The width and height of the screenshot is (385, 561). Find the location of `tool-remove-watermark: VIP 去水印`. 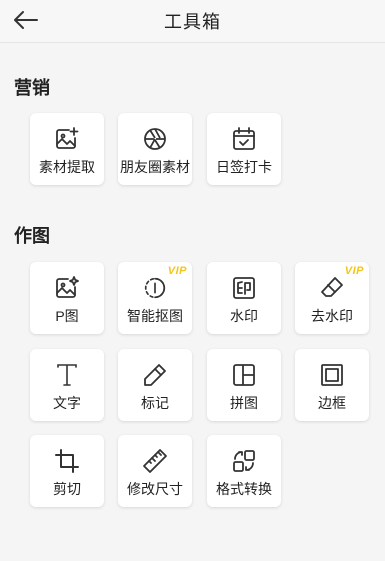

tool-remove-watermark: VIP 去水印 is located at coordinates (332, 298).